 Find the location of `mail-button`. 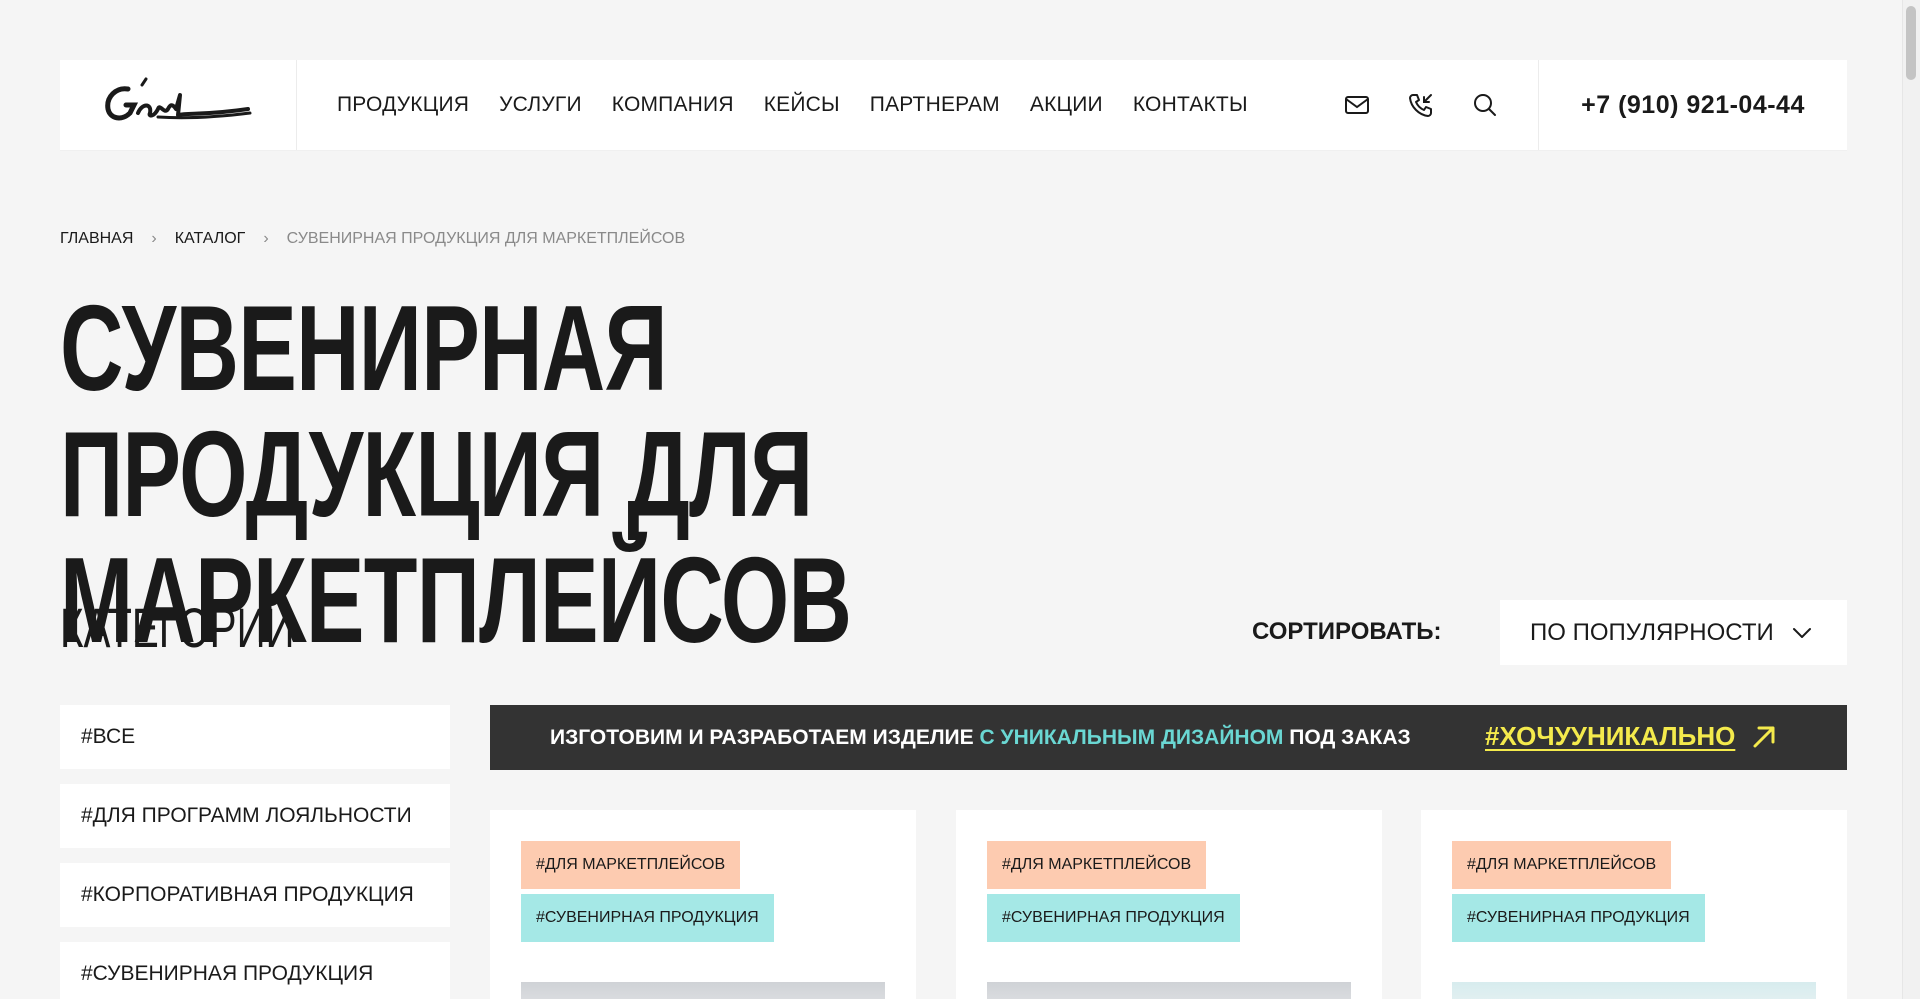

mail-button is located at coordinates (1357, 105).